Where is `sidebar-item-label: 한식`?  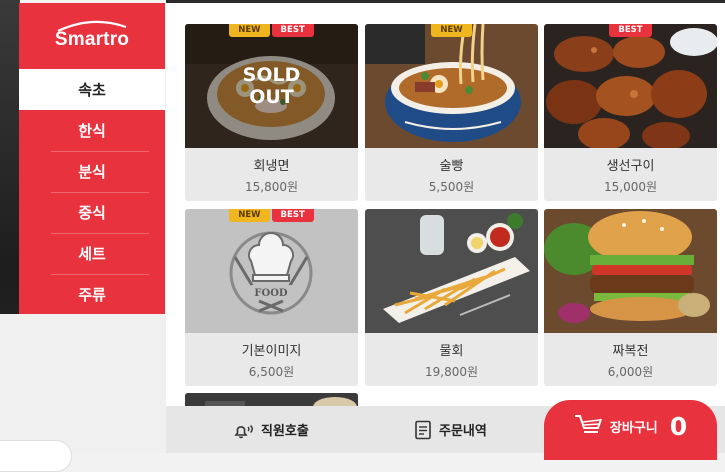 sidebar-item-label: 한식 is located at coordinates (92, 131).